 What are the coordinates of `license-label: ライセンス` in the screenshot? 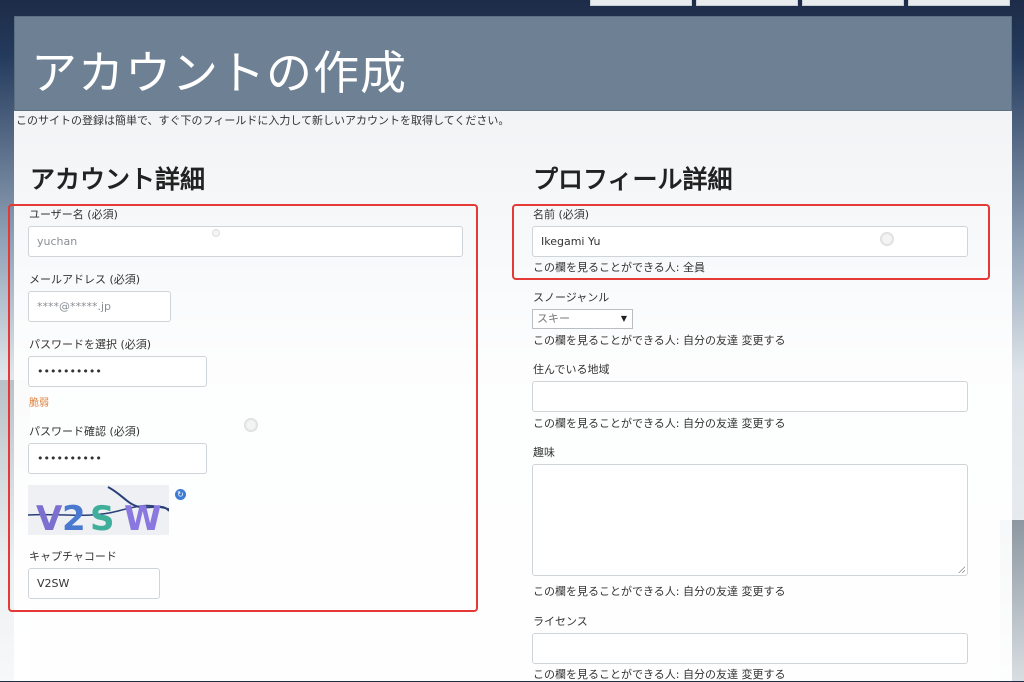 It's located at (560, 621).